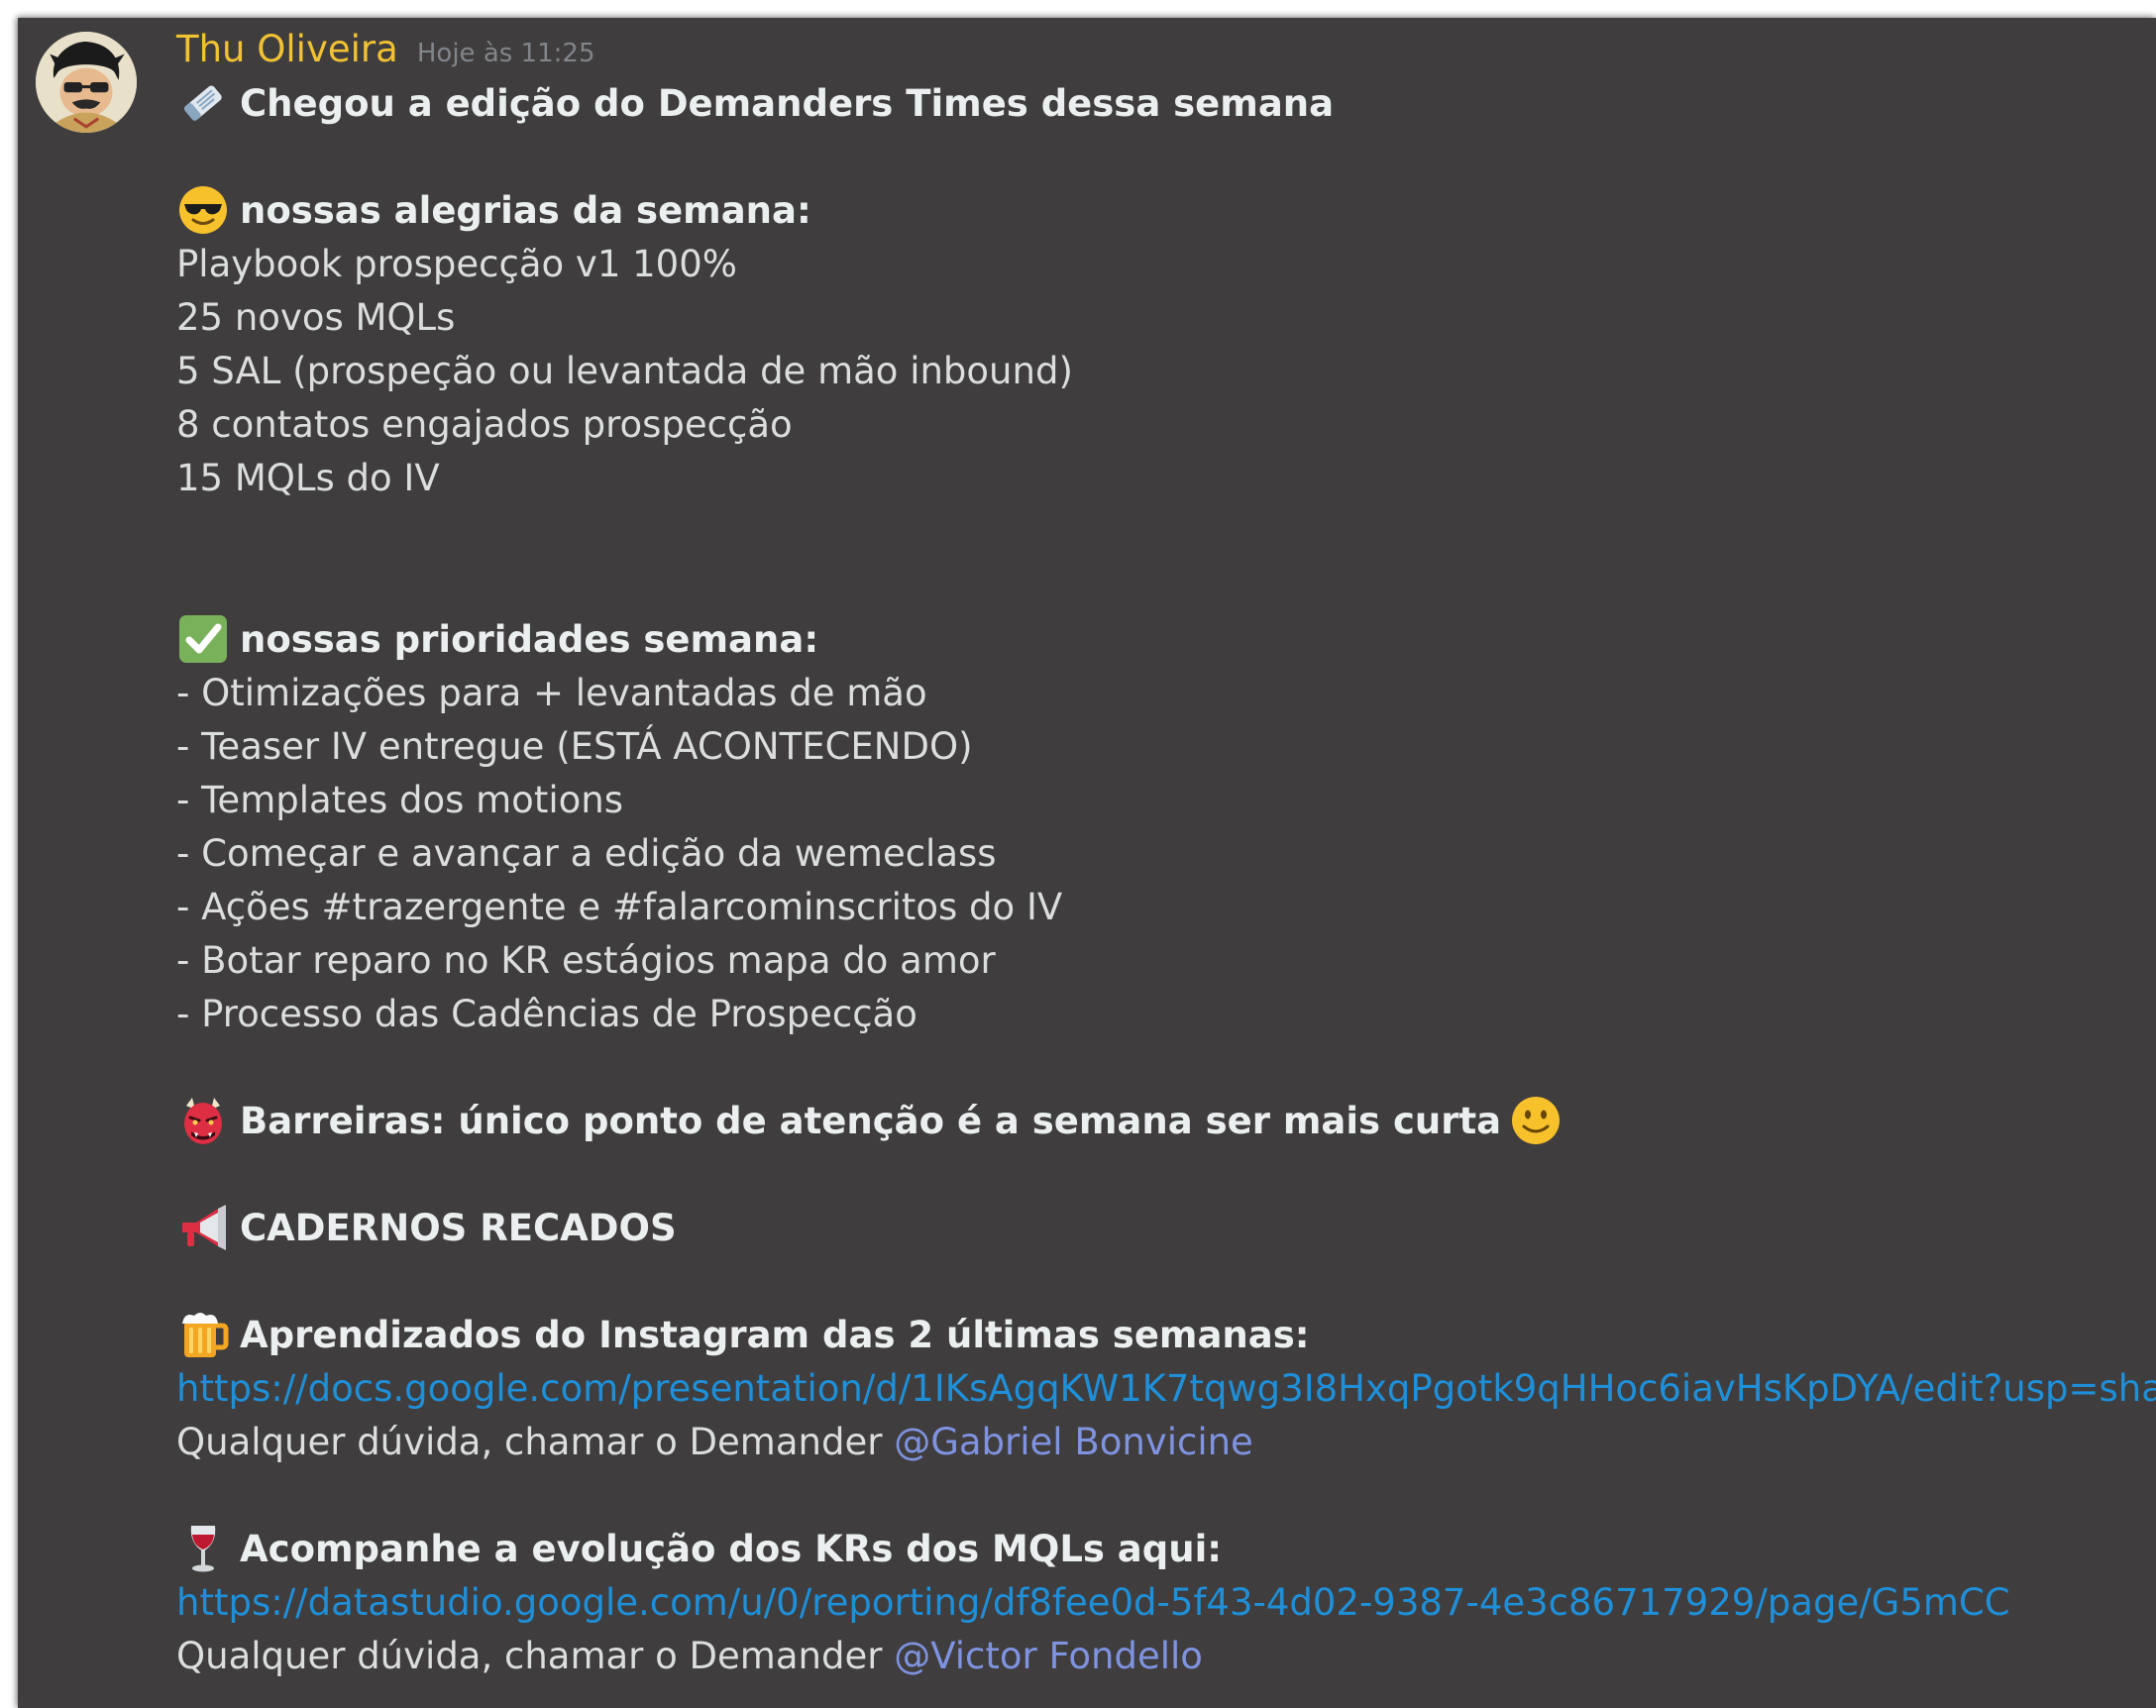 The height and width of the screenshot is (1708, 2156). Describe the element at coordinates (203, 1120) in the screenshot. I see `ogre-mask-icon` at that location.